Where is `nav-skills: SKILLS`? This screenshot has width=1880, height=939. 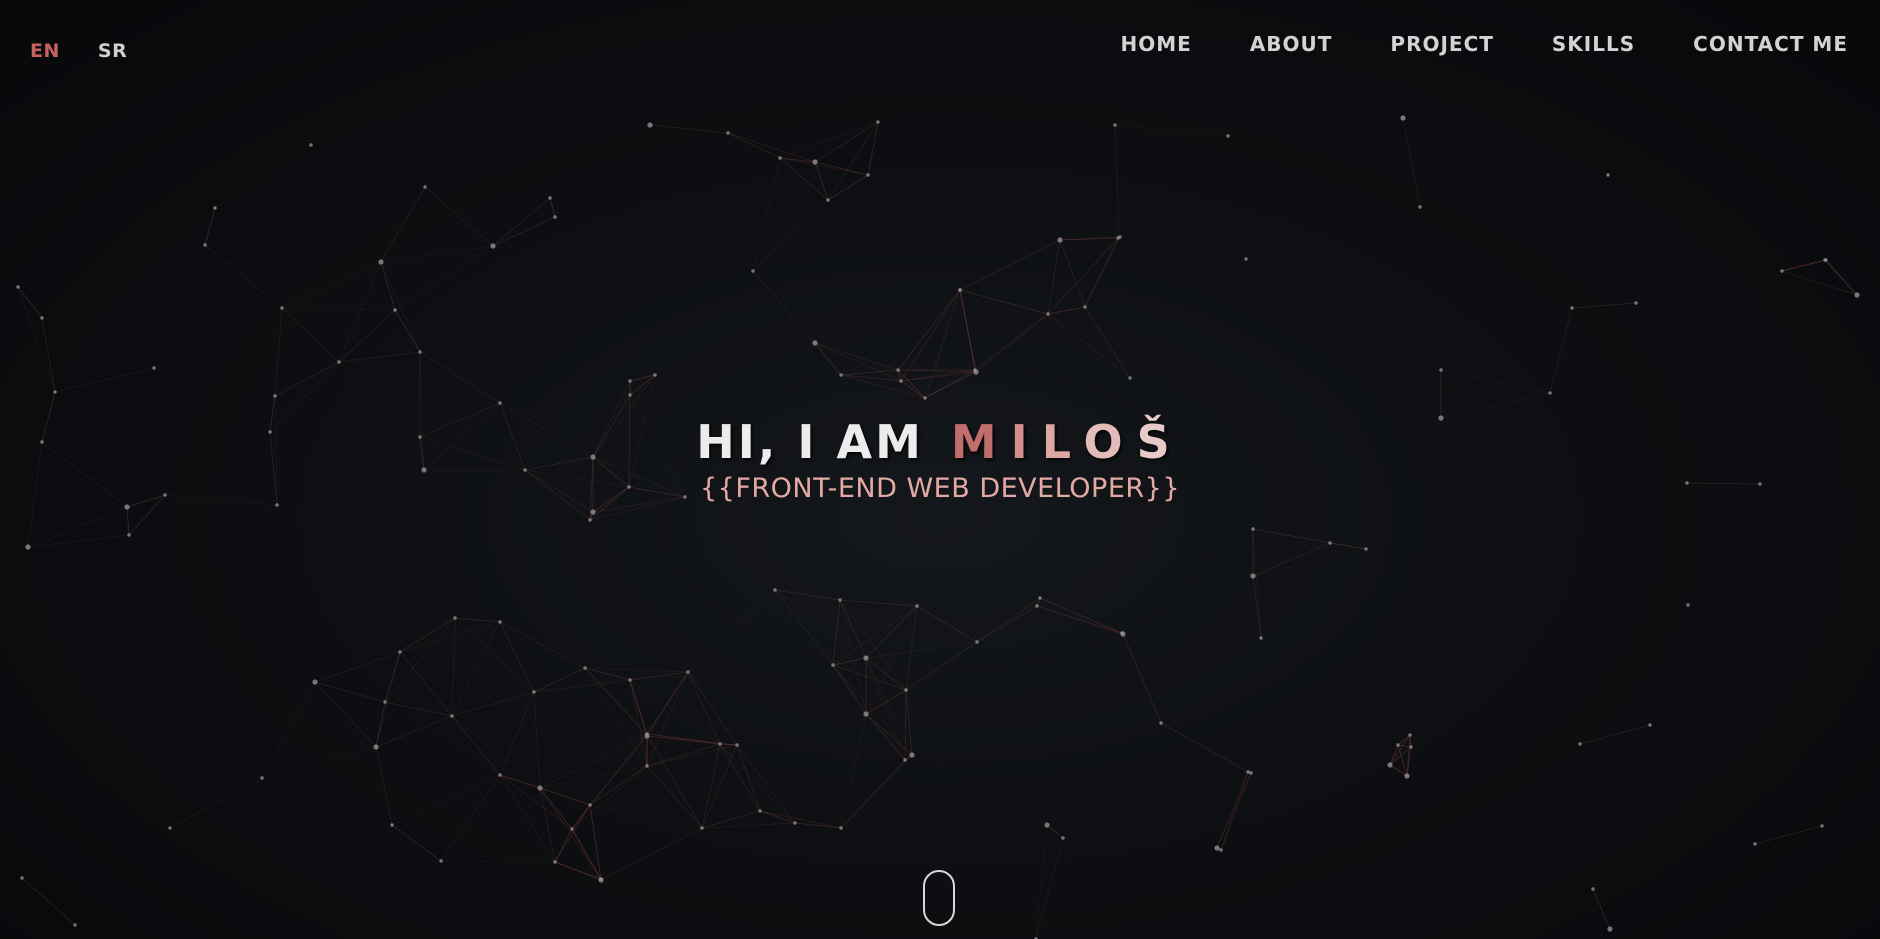
nav-skills: SKILLS is located at coordinates (1593, 44).